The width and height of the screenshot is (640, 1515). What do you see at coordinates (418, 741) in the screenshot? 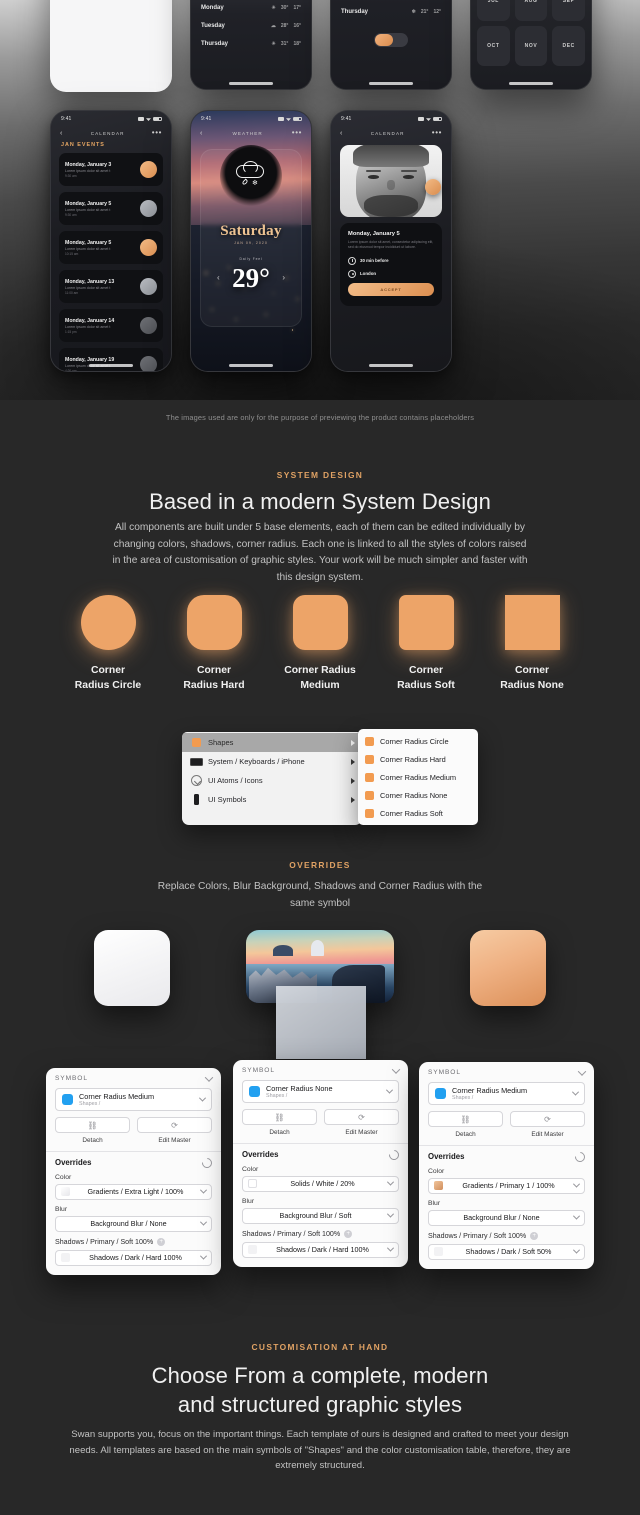
I see `submenu-item-corner-radius-circle: Corner Radius Circle` at bounding box center [418, 741].